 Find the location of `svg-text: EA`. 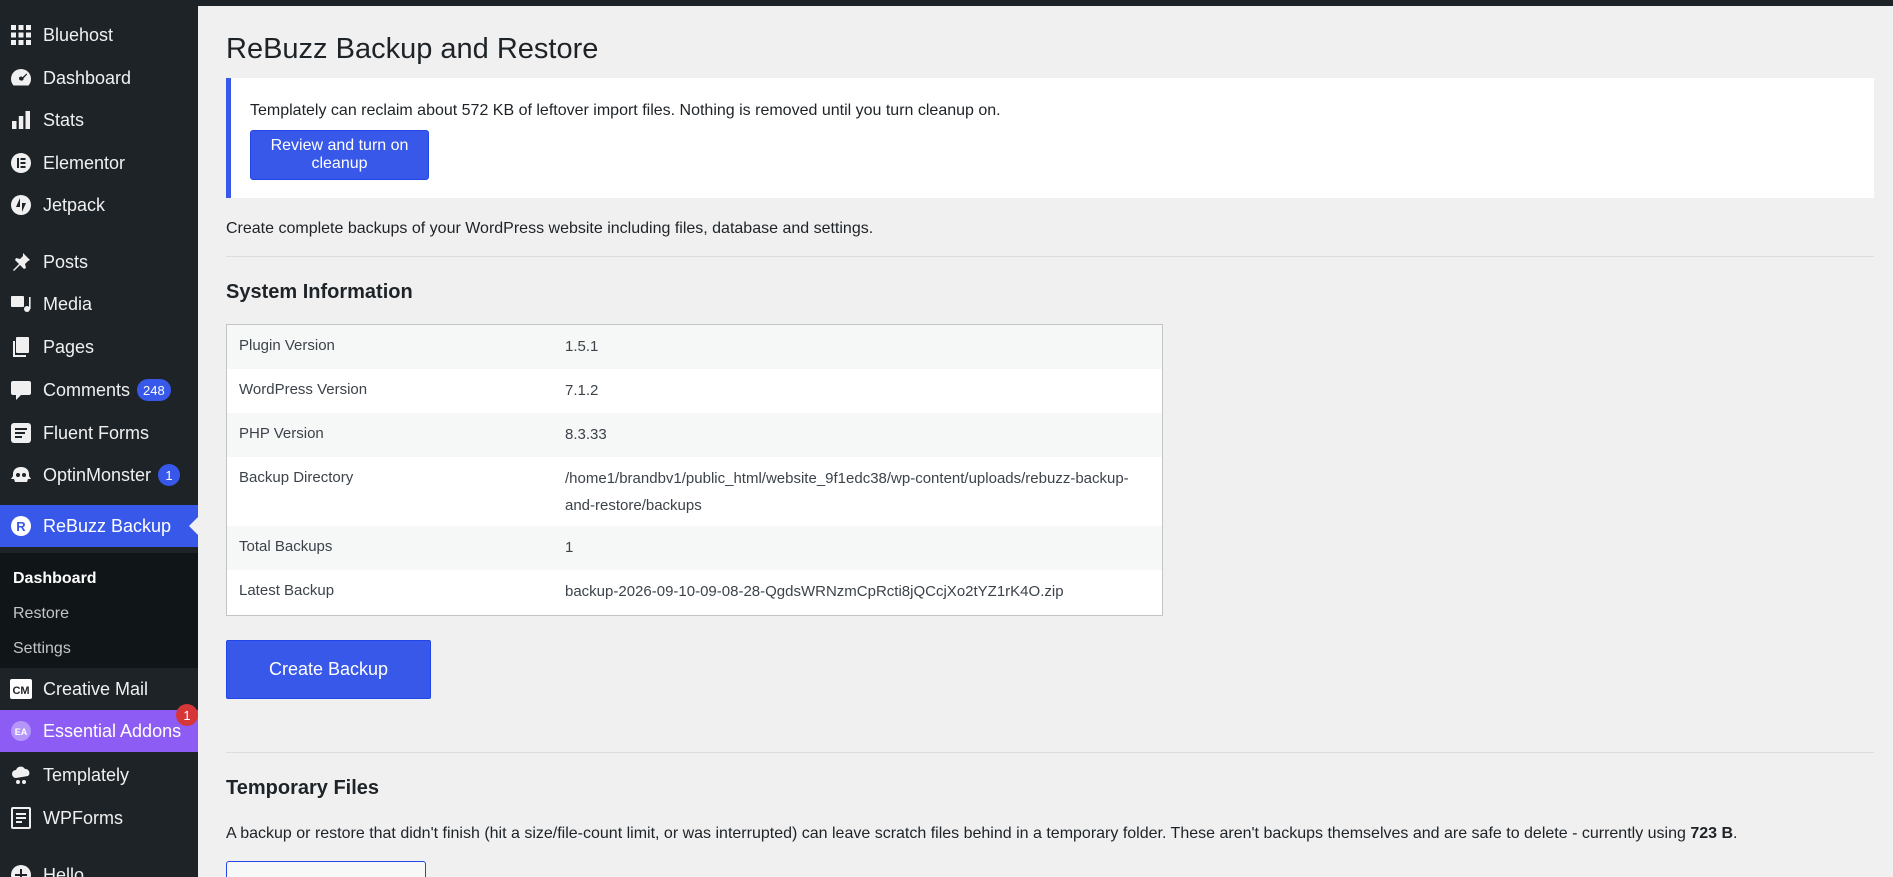

svg-text: EA is located at coordinates (21, 732).